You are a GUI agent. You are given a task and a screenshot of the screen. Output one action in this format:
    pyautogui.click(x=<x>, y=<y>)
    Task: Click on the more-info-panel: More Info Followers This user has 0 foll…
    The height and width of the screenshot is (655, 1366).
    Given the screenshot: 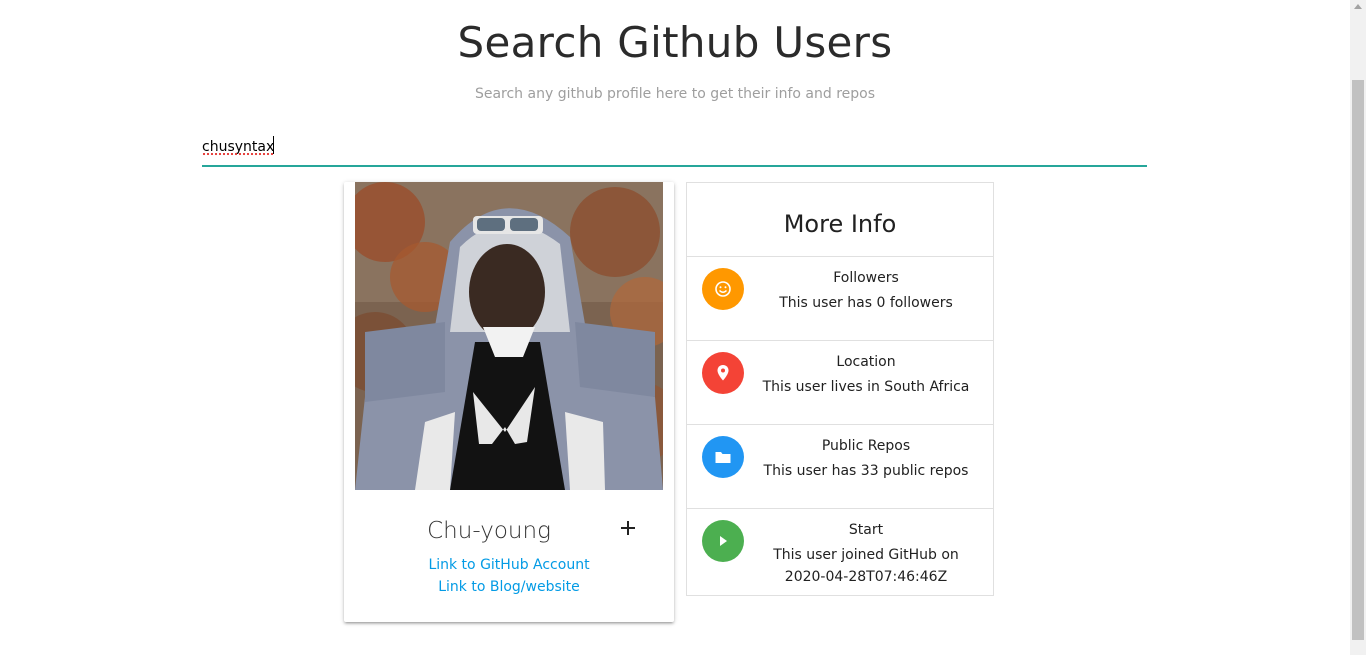 What is the action you would take?
    pyautogui.click(x=840, y=389)
    